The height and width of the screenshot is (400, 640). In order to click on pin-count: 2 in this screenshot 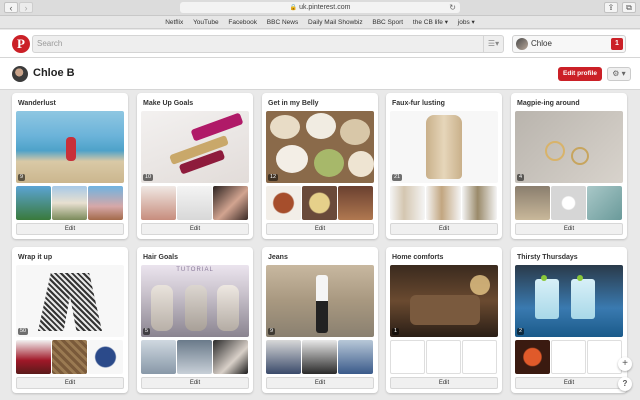, I will do `click(521, 331)`.